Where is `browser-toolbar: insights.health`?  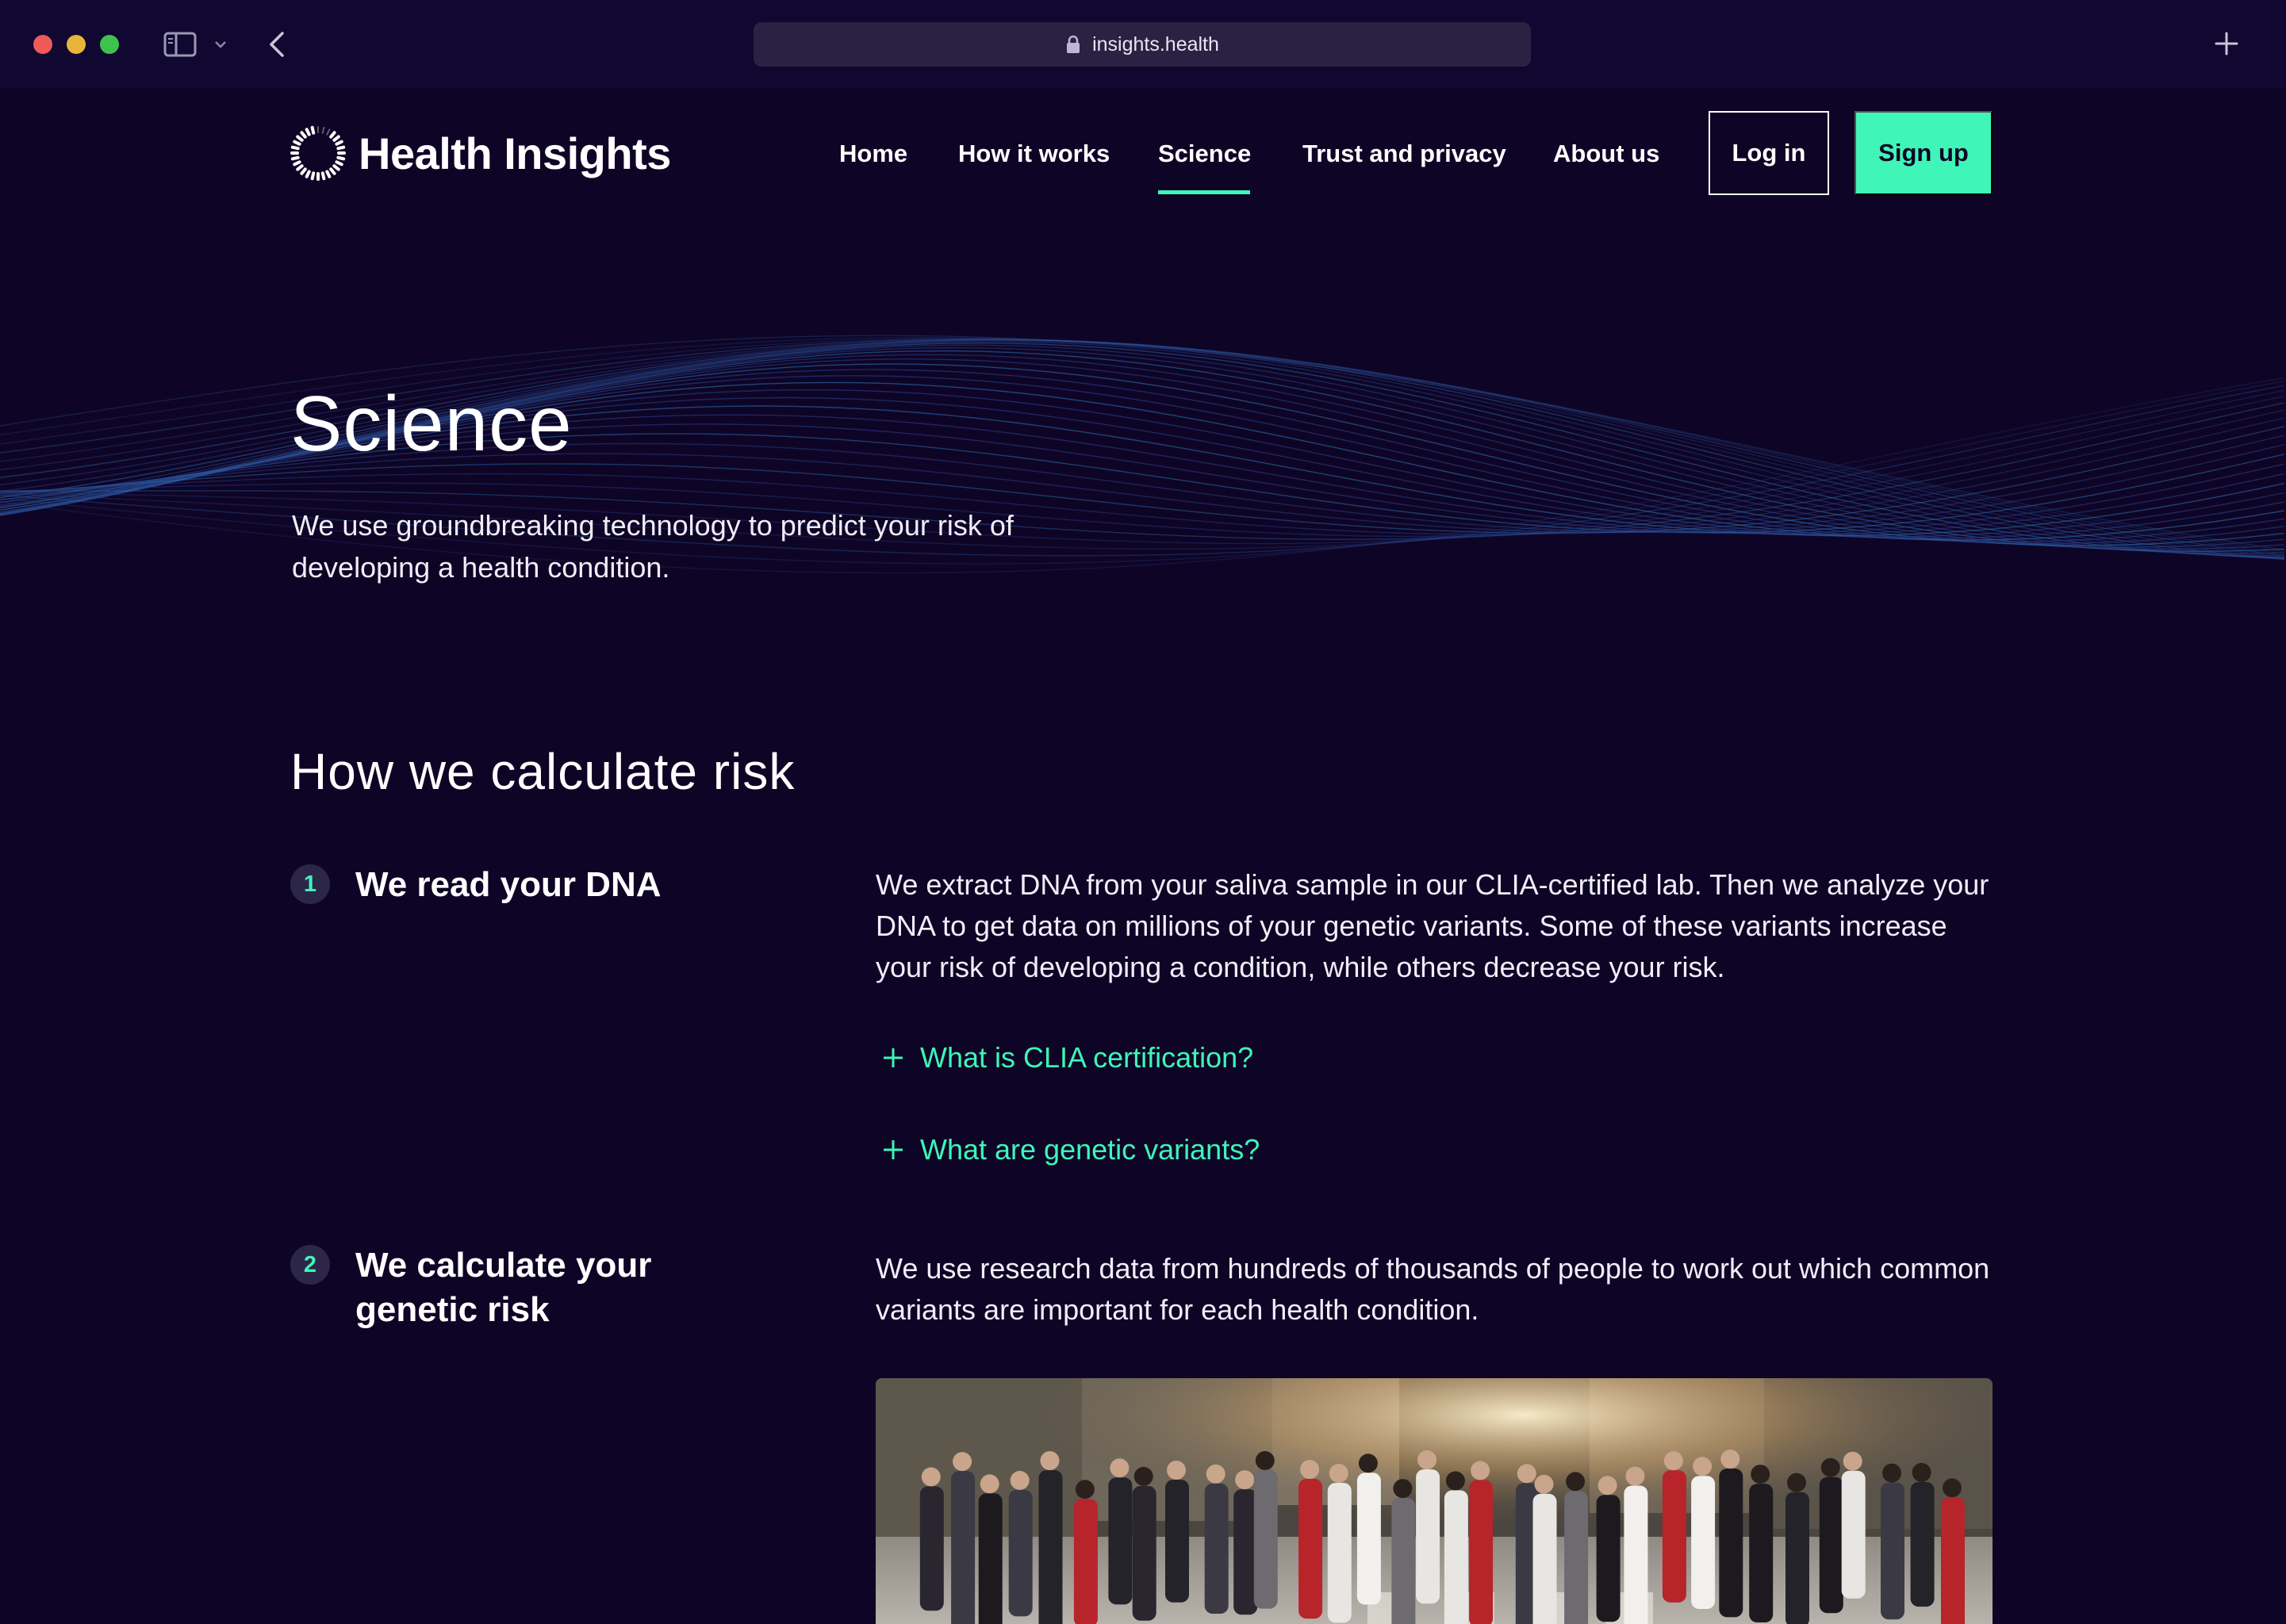
browser-toolbar: insights.health is located at coordinates (1143, 44).